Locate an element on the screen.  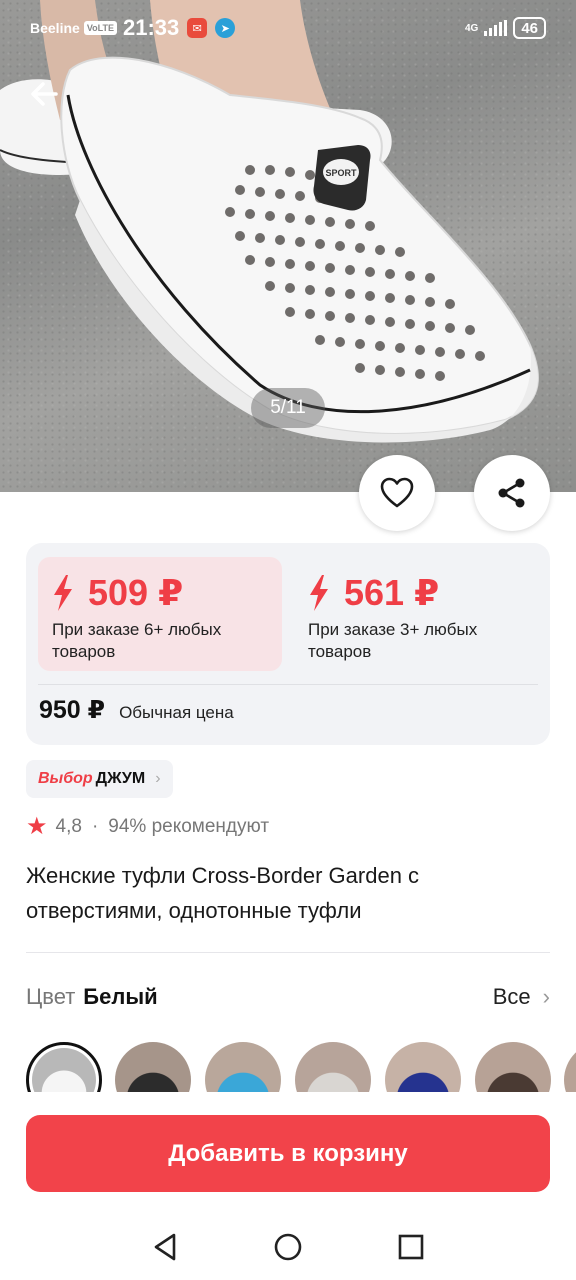
regular-price: 950 ₽ Обычная цена is located at coordinates (136, 710).